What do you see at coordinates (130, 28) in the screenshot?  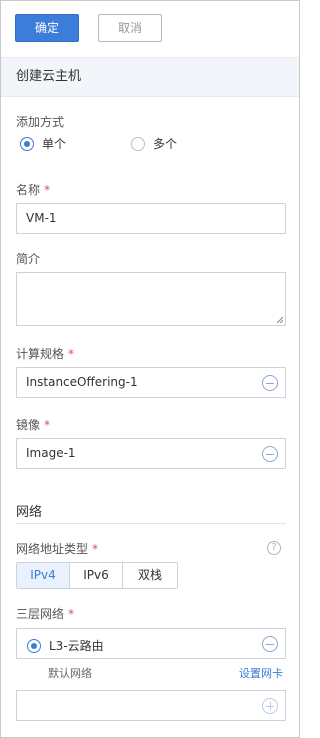 I see `cancel-button: 取消` at bounding box center [130, 28].